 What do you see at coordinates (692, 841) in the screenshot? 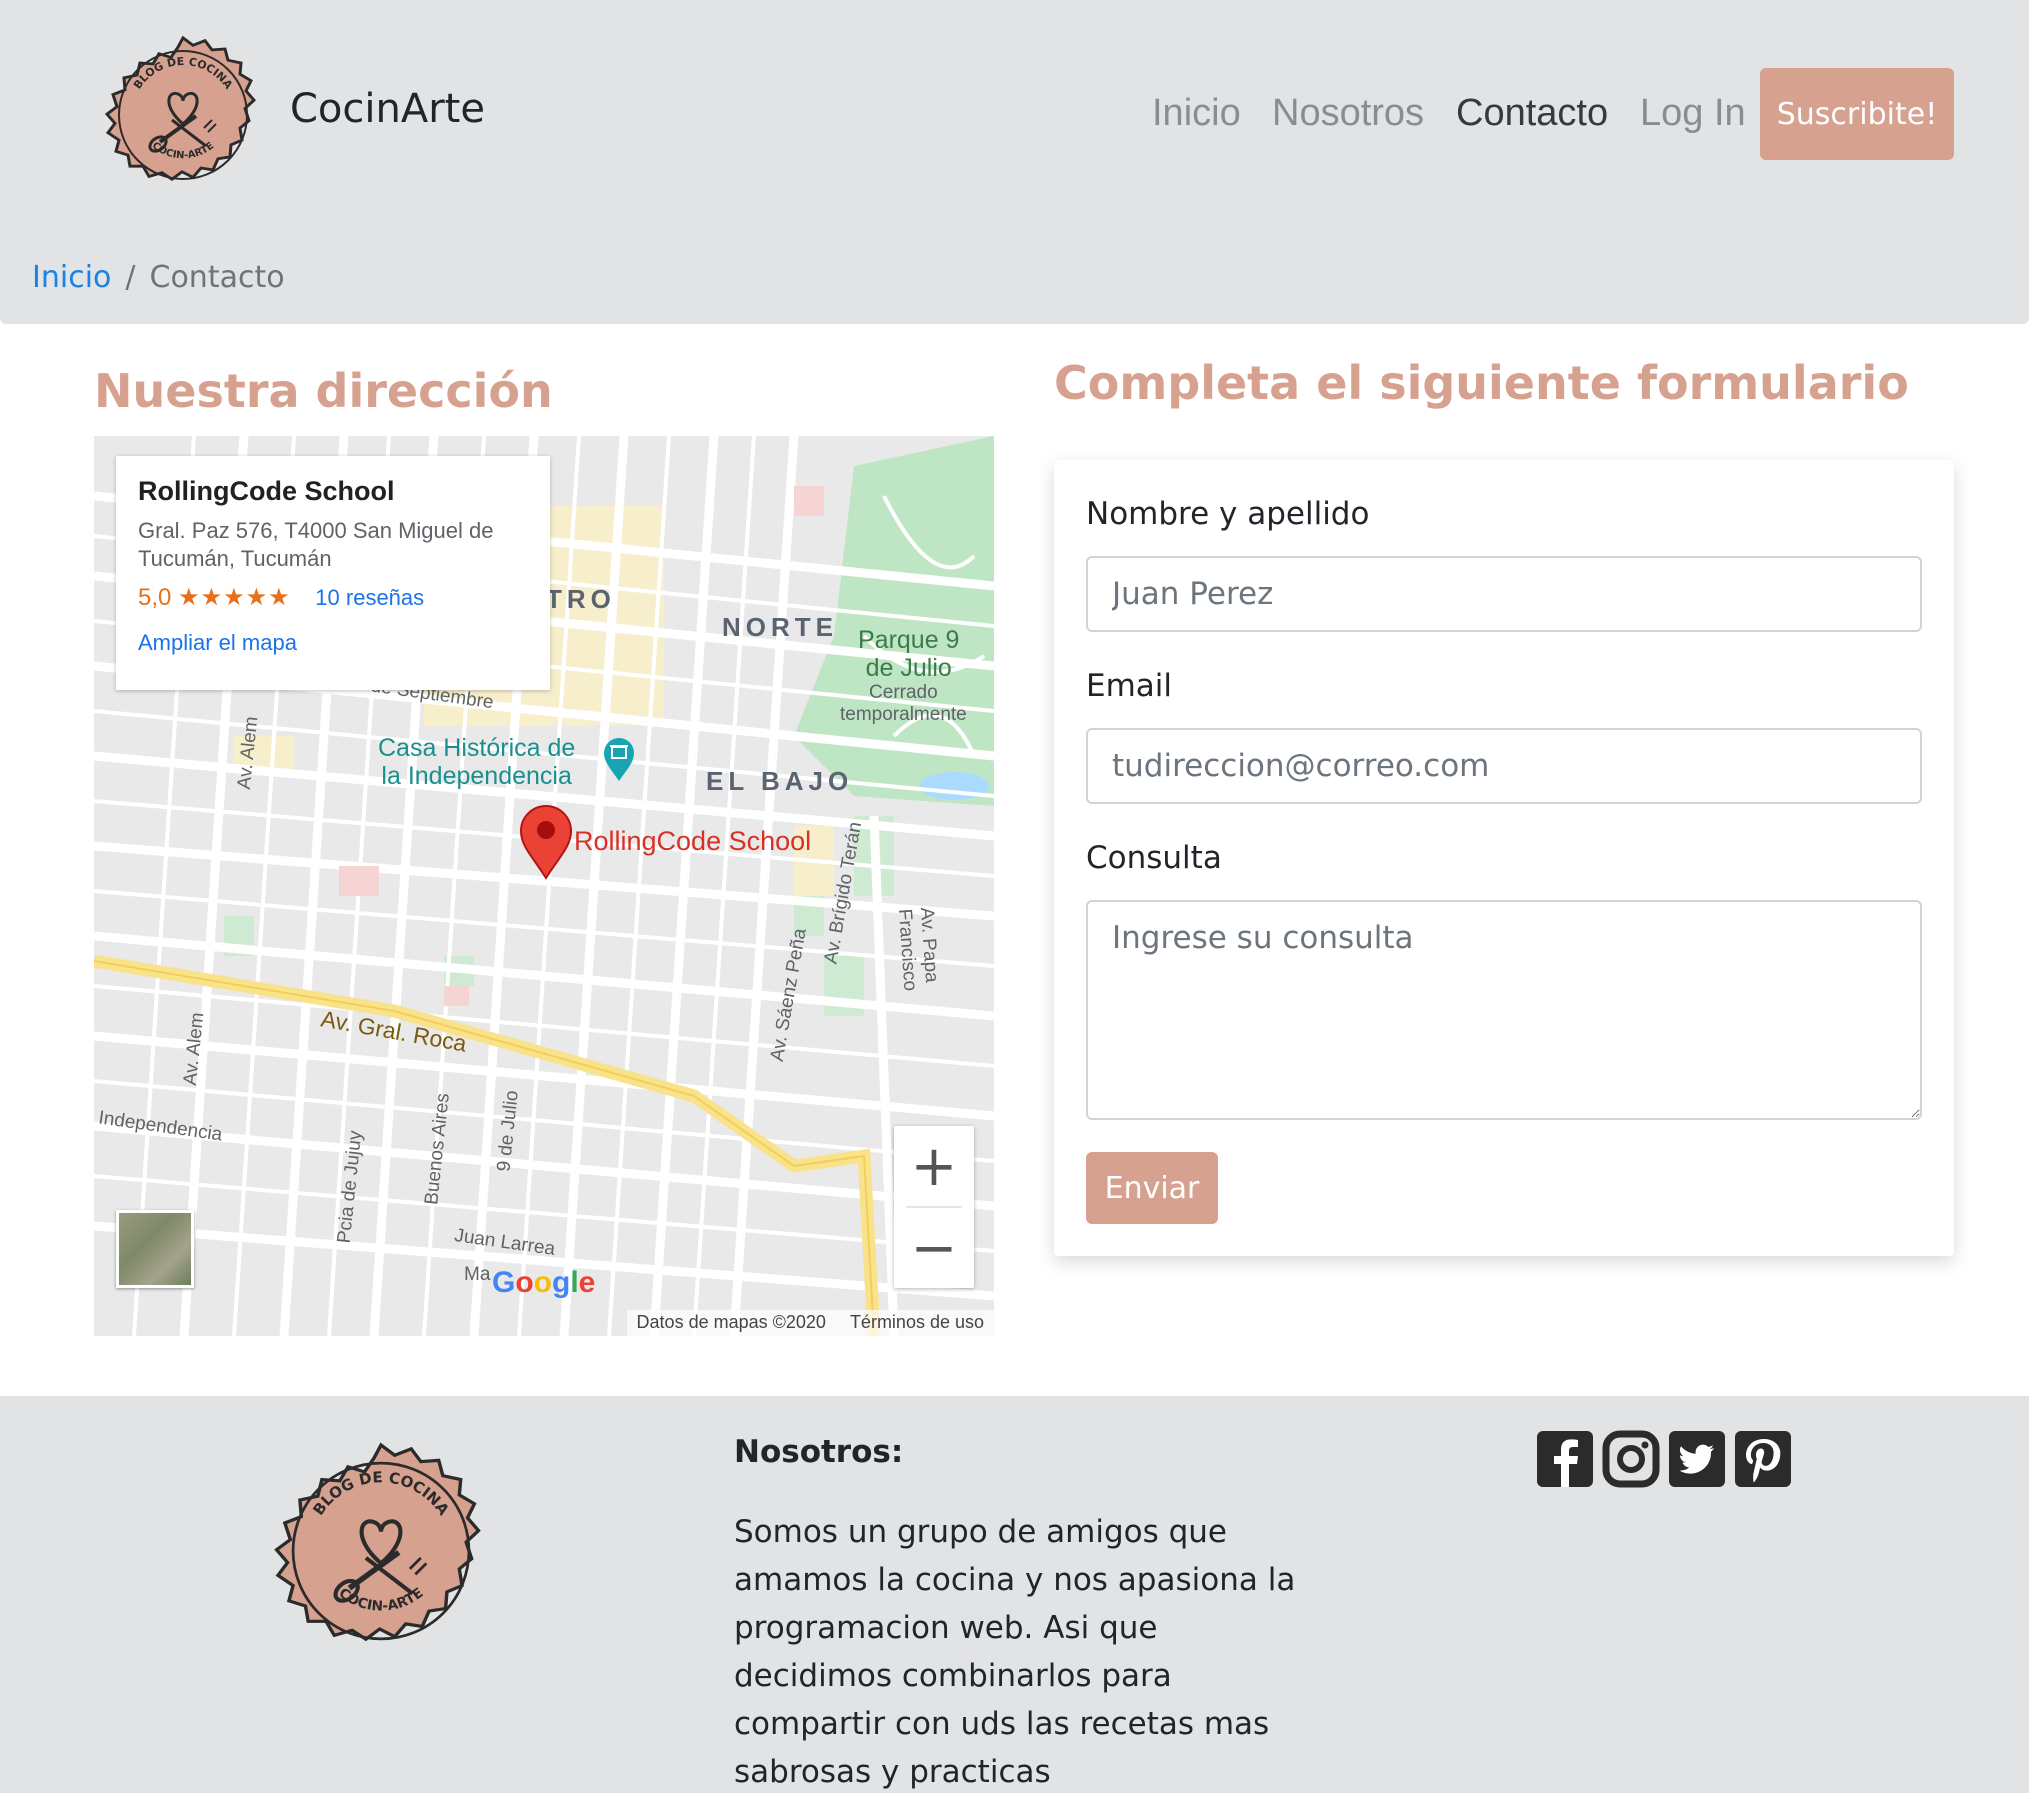
I see `map-label-marker: RollingCode School` at bounding box center [692, 841].